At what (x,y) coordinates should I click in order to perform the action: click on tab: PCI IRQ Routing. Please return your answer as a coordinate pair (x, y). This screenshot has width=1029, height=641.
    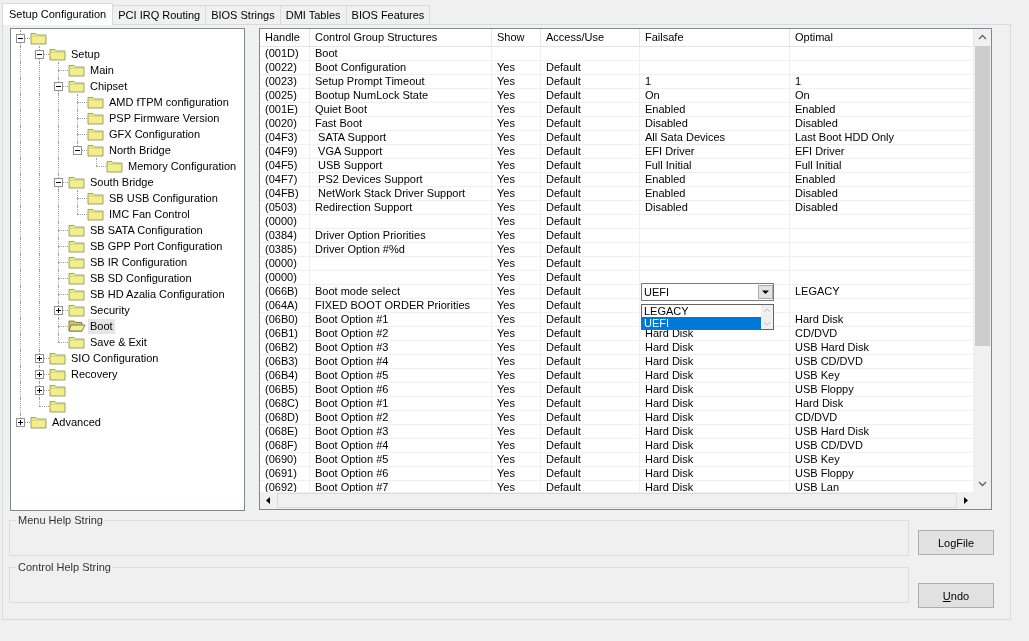
    Looking at the image, I should click on (159, 14).